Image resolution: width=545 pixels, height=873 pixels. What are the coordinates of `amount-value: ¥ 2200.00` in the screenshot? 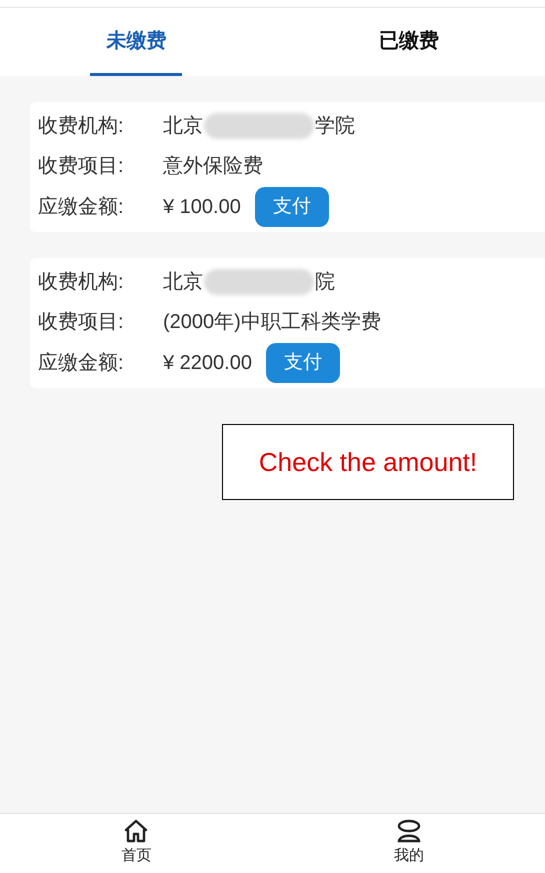 It's located at (207, 363).